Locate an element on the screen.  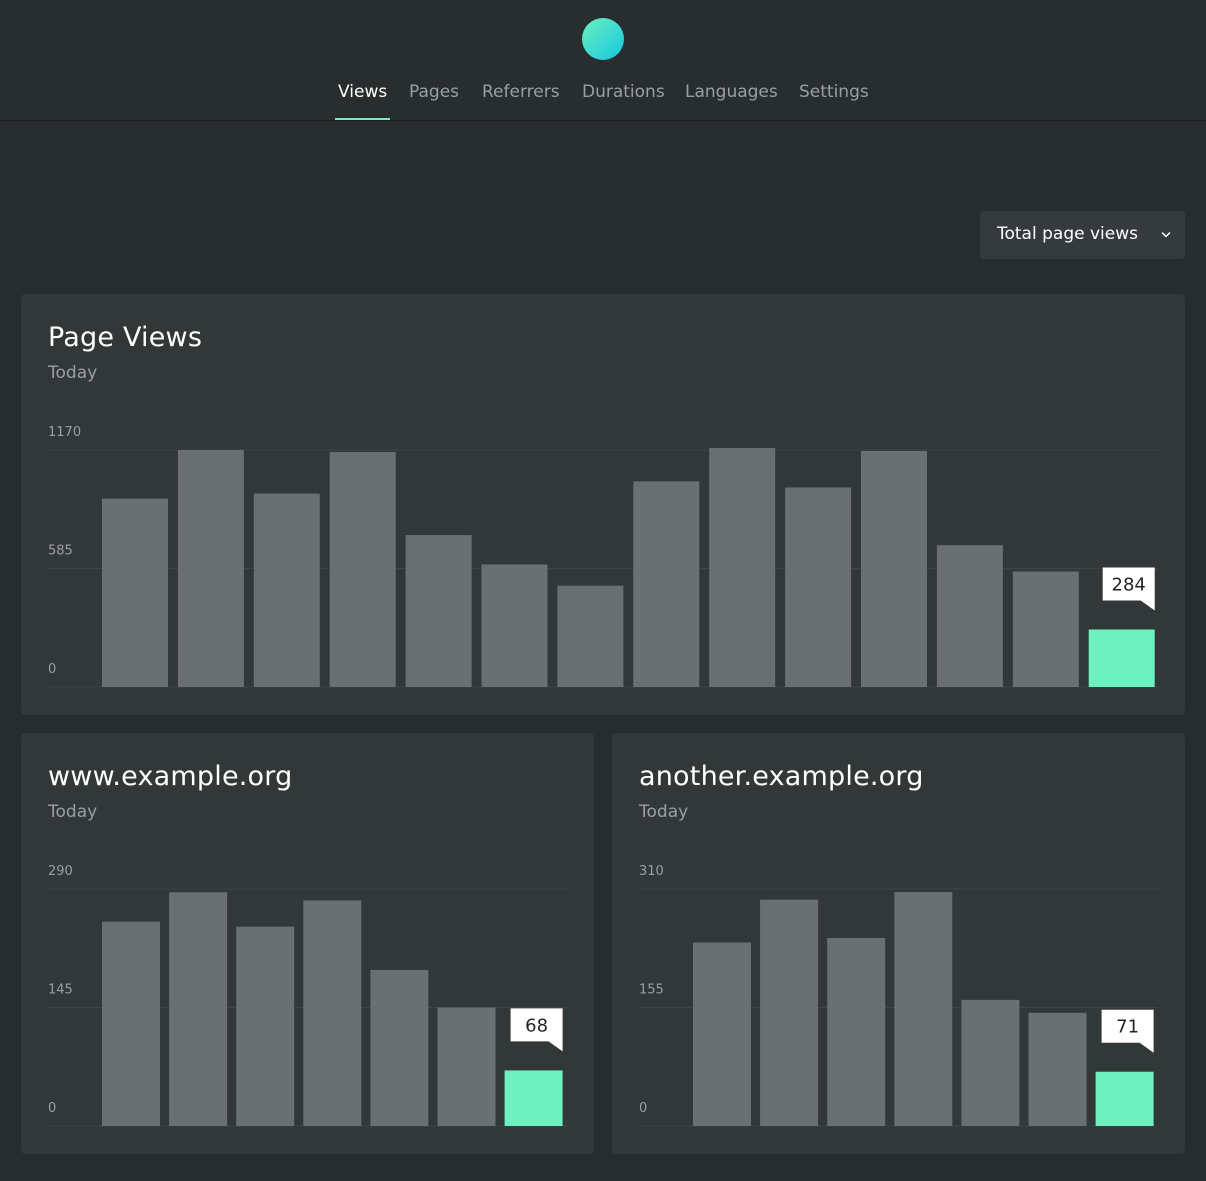
value-callout: 68 is located at coordinates (536, 1030).